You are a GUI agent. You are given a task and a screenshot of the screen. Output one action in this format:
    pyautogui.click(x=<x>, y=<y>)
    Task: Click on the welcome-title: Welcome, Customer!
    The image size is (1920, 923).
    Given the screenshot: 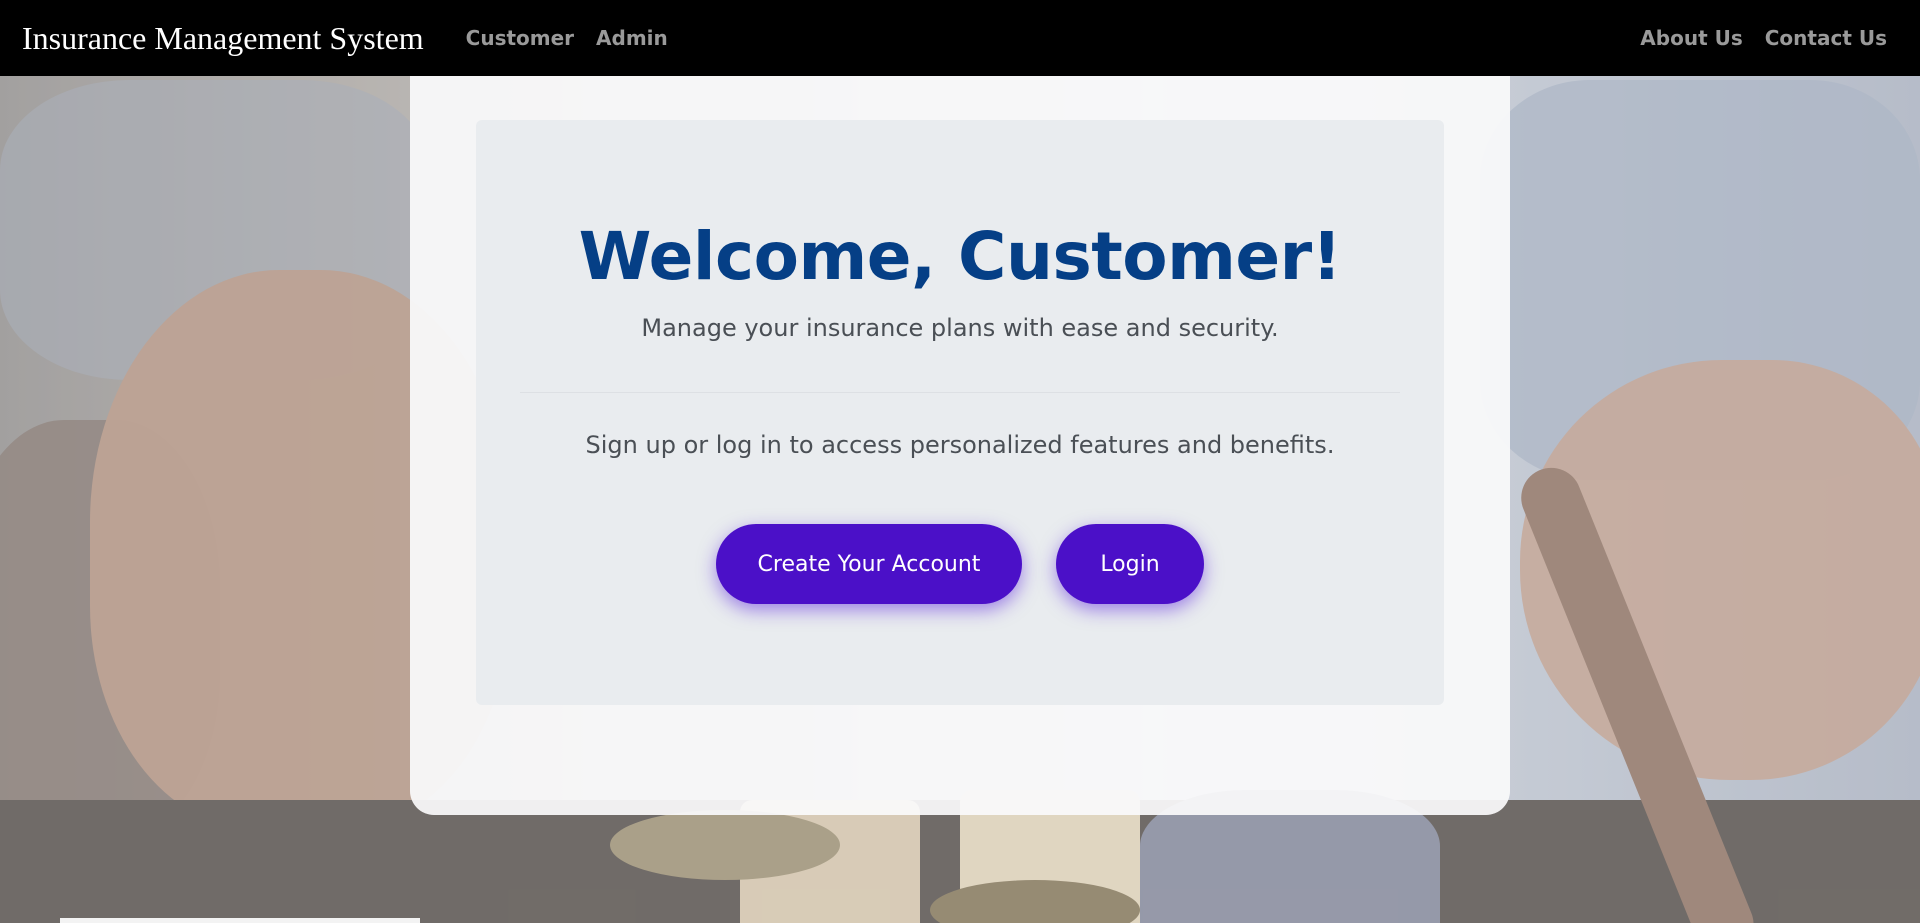 What is the action you would take?
    pyautogui.click(x=960, y=256)
    